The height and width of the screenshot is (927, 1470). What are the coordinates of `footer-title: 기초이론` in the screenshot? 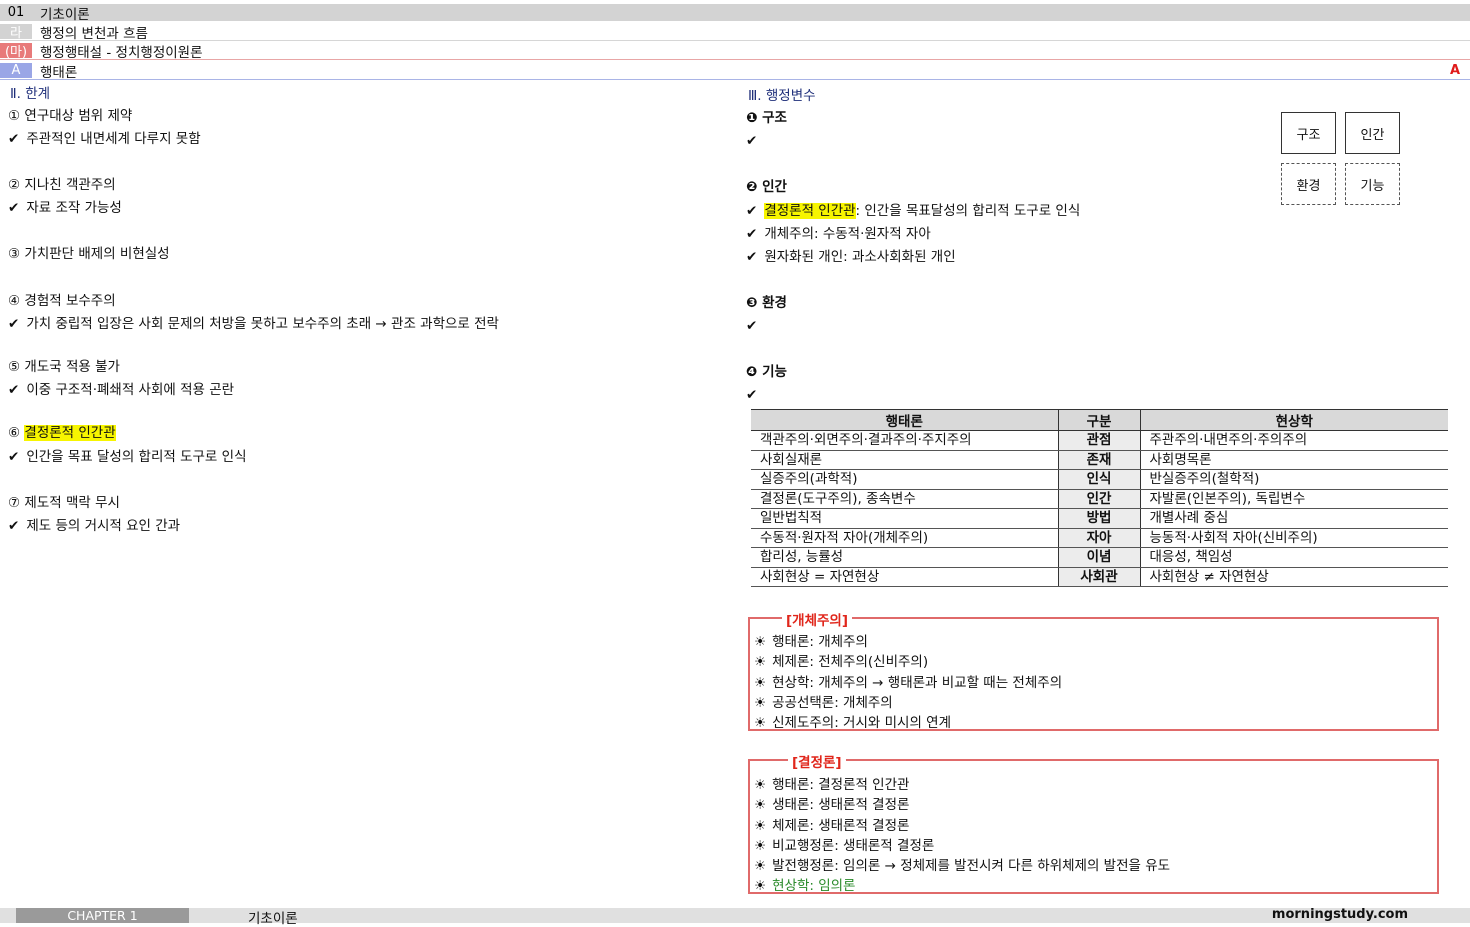 It's located at (273, 919).